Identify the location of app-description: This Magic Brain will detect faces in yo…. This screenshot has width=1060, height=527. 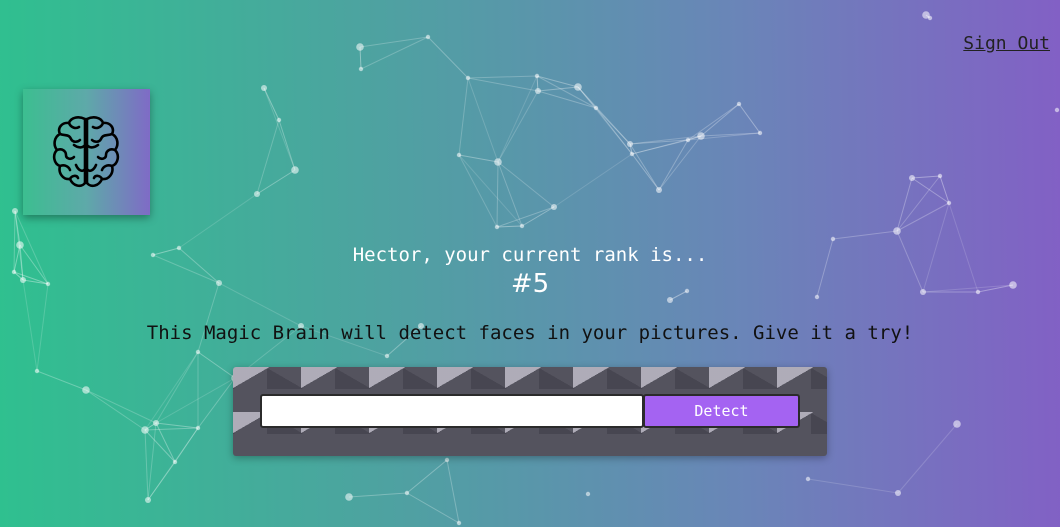
(530, 333).